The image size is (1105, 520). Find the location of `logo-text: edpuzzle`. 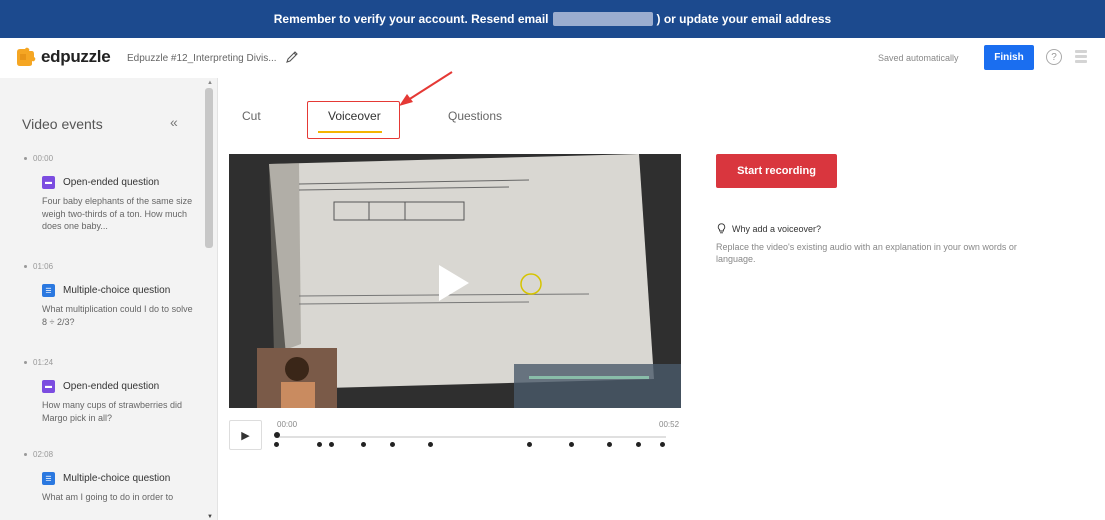

logo-text: edpuzzle is located at coordinates (76, 56).